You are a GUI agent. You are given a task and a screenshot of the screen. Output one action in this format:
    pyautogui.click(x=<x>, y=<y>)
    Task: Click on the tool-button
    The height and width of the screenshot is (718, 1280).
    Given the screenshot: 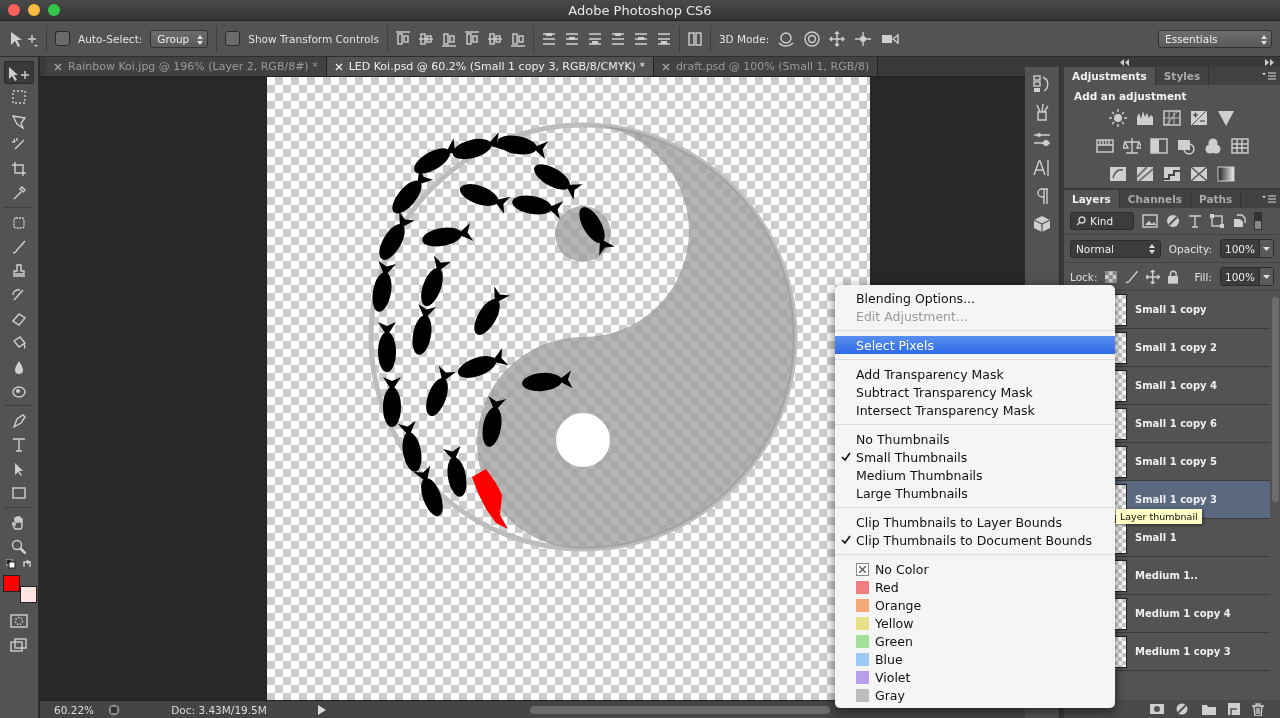 What is the action you would take?
    pyautogui.click(x=19, y=72)
    